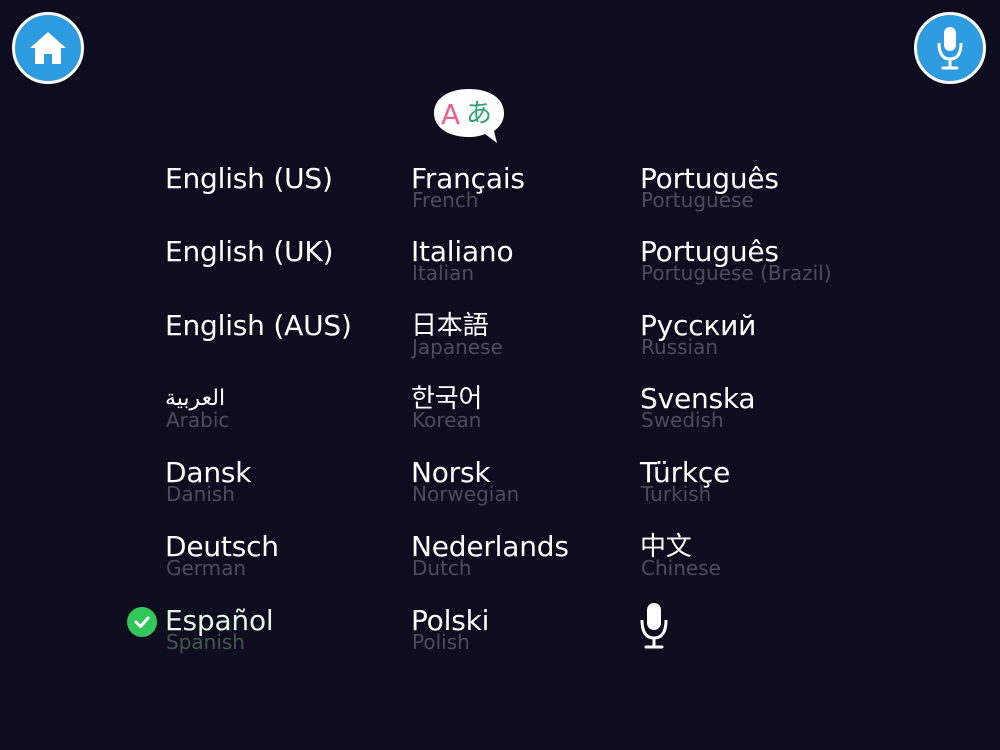  Describe the element at coordinates (457, 334) in the screenshot. I see `language-japanese: 日本語 Japanese` at that location.